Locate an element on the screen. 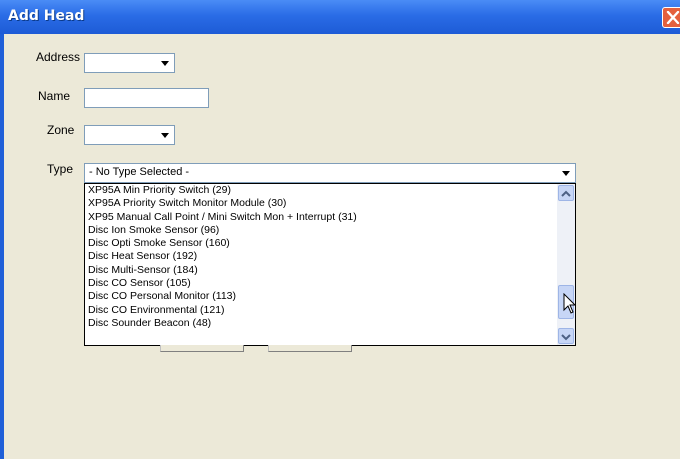 The width and height of the screenshot is (680, 459). list-item: Disc Multi-Sensor (184) is located at coordinates (321, 270).